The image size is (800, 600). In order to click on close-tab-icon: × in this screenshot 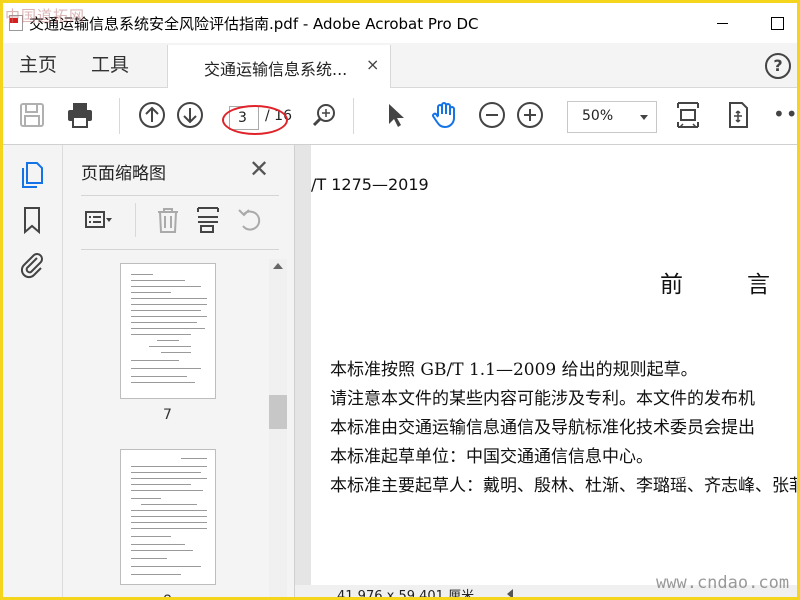, I will do `click(372, 64)`.